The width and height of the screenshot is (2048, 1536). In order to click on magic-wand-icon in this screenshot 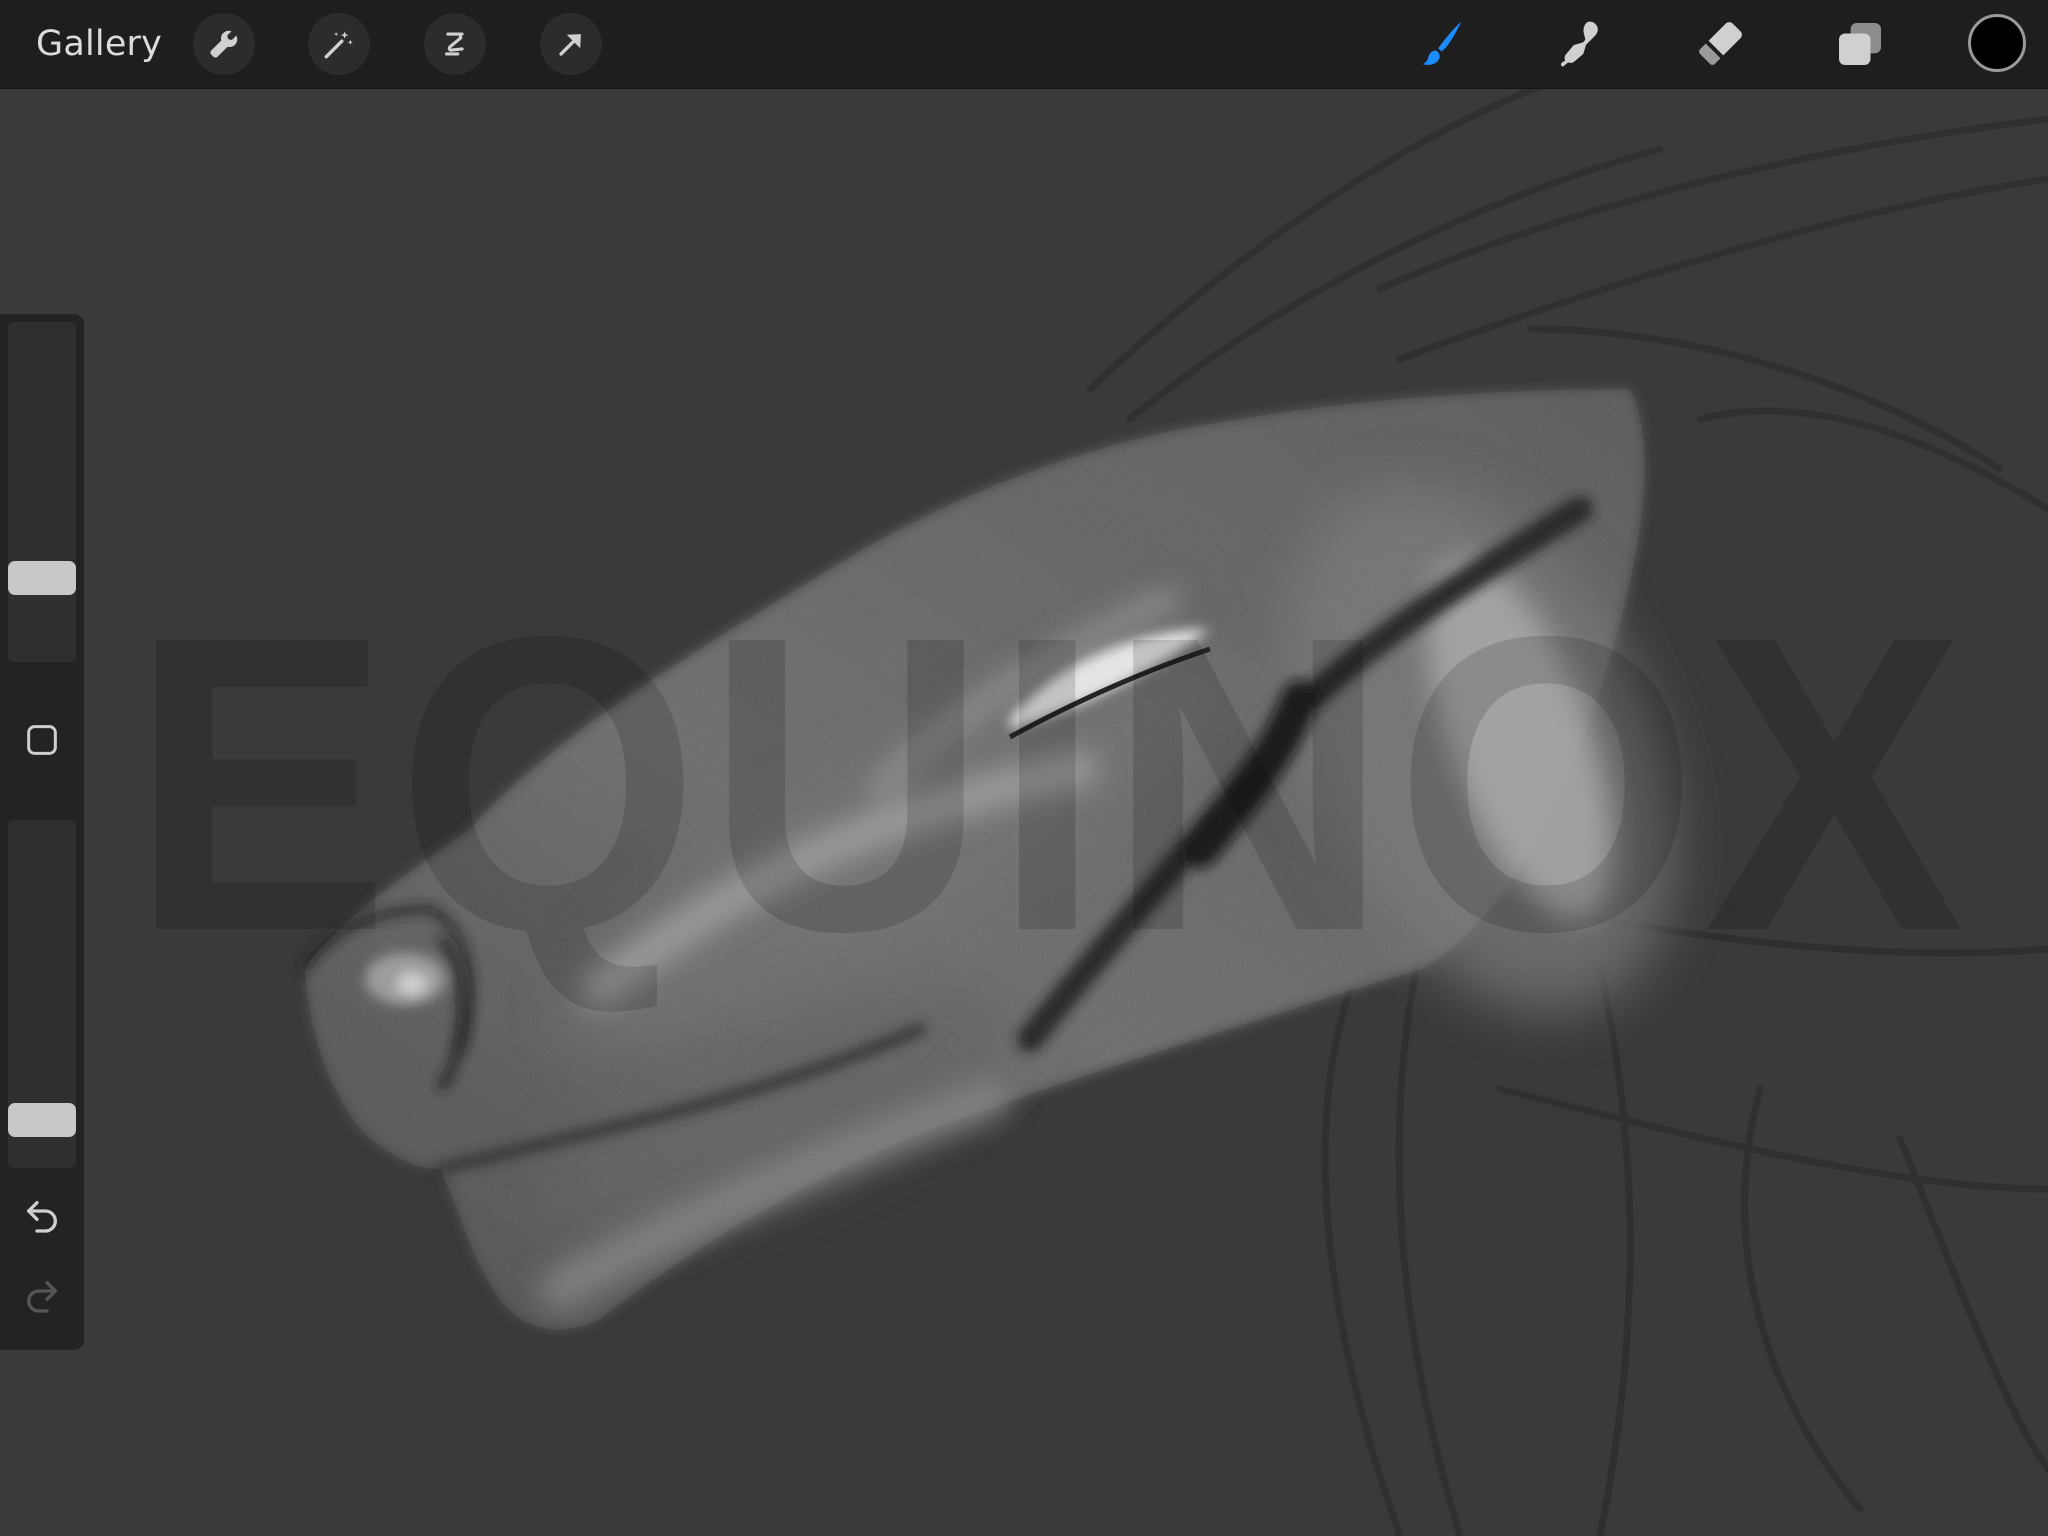, I will do `click(338, 45)`.